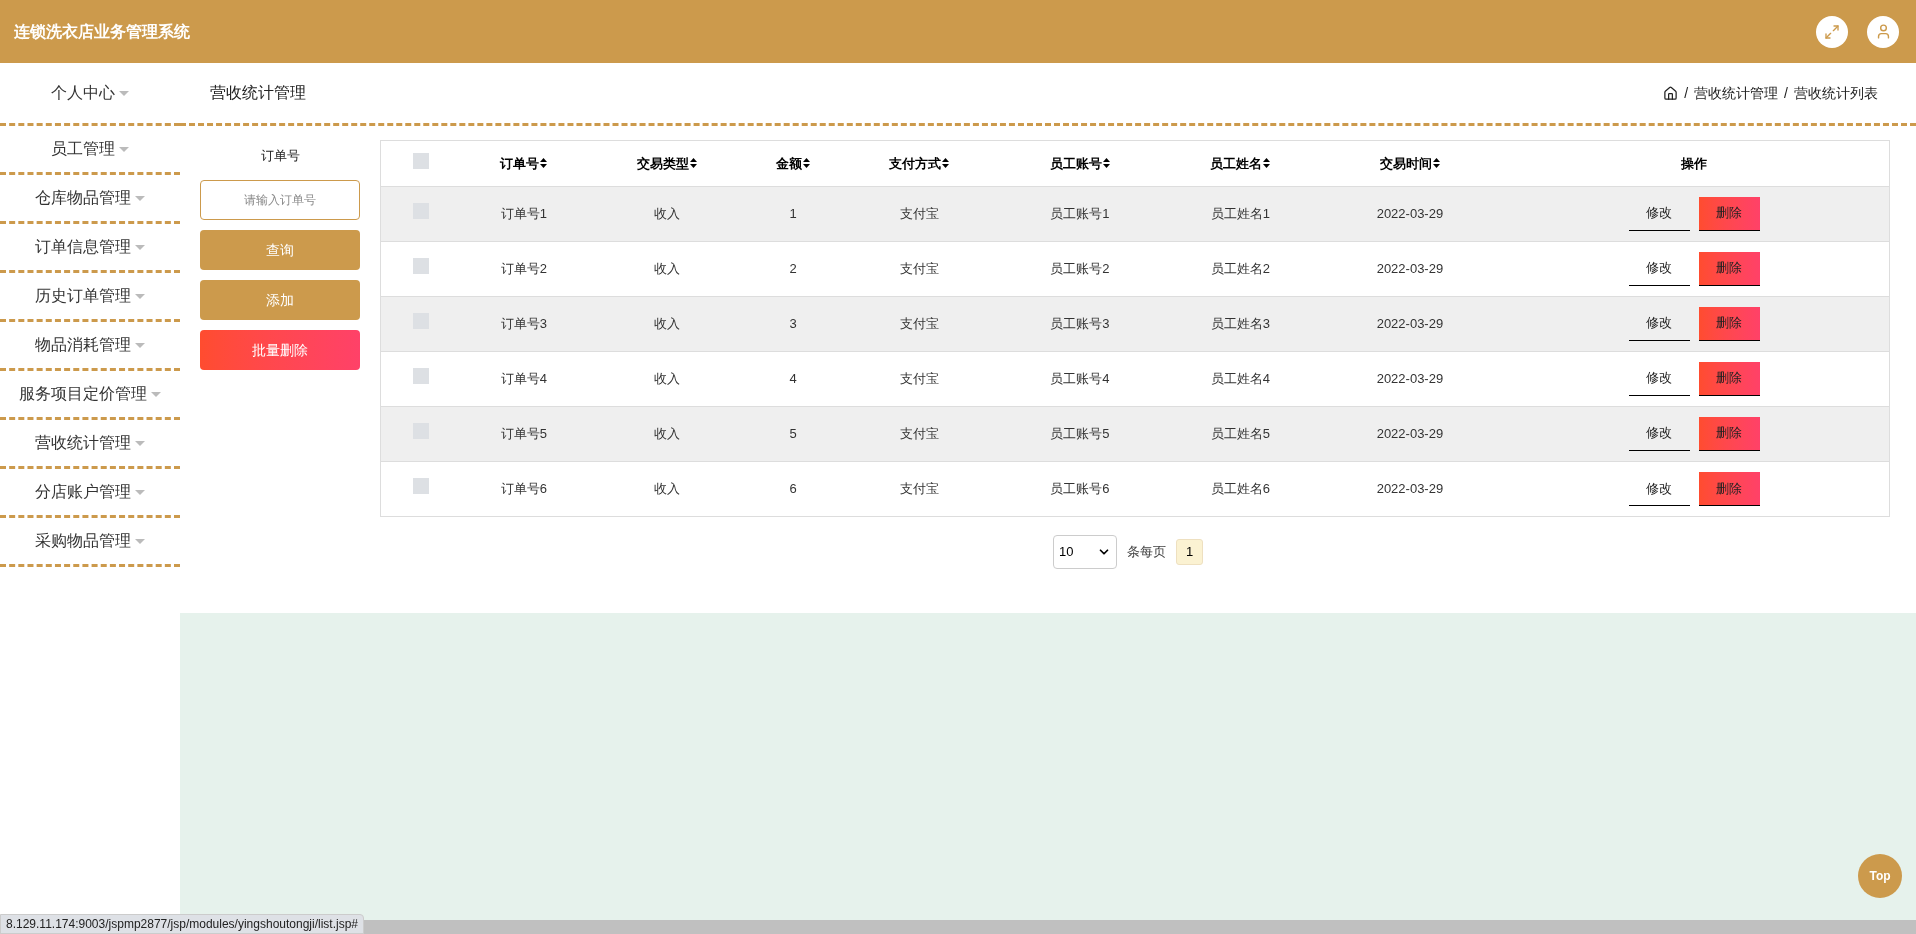 The height and width of the screenshot is (934, 1916). What do you see at coordinates (793, 488) in the screenshot?
I see `table-cell: 6` at bounding box center [793, 488].